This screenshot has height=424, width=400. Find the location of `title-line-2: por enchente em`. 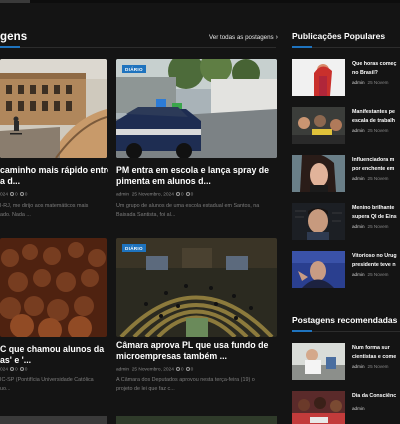

title-line-2: por enchente em is located at coordinates (373, 169).